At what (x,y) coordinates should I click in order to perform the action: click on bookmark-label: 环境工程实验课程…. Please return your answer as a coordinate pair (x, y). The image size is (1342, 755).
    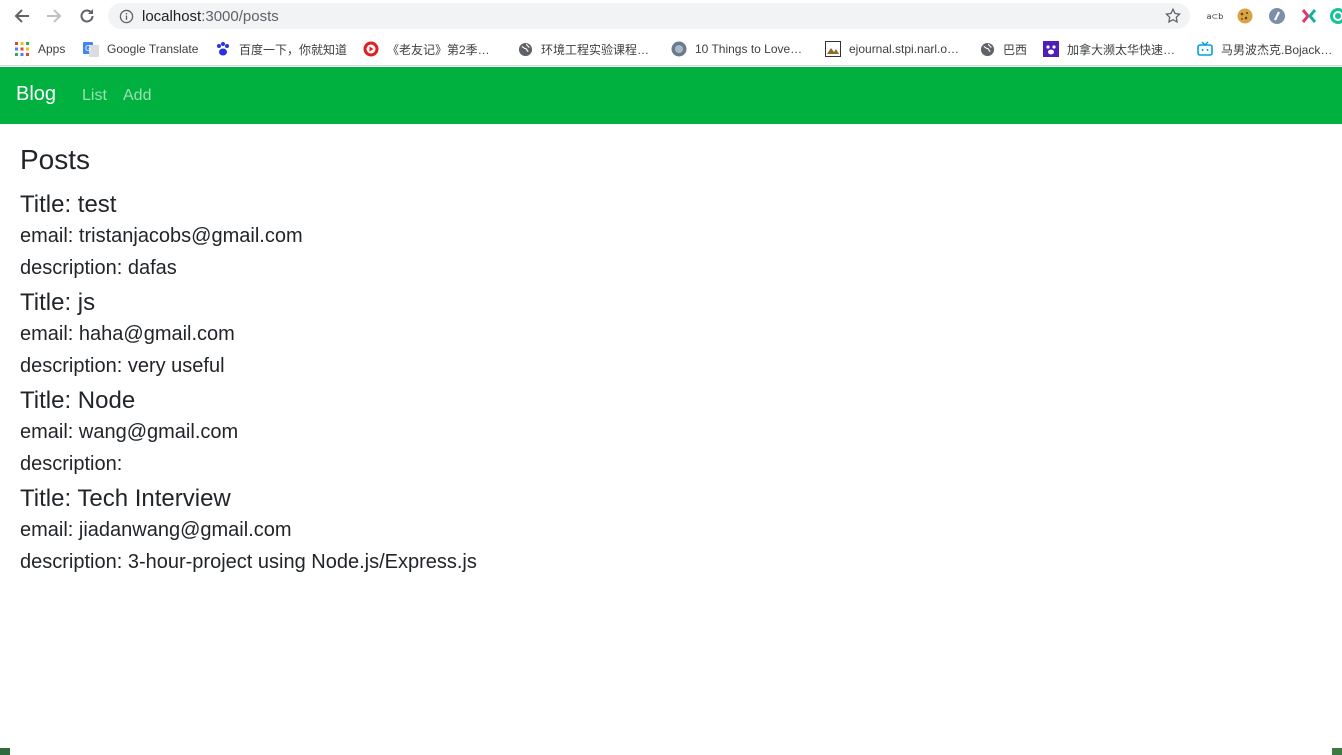
    Looking at the image, I should click on (595, 49).